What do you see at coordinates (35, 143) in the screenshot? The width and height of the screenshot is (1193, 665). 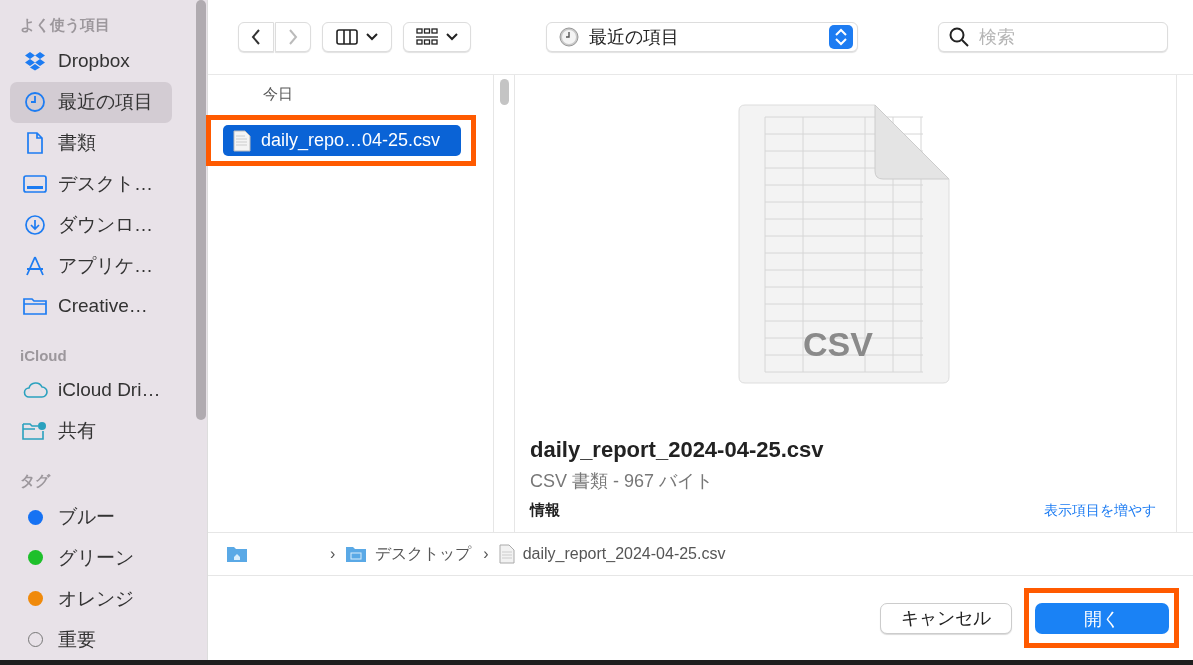 I see `document-icon` at bounding box center [35, 143].